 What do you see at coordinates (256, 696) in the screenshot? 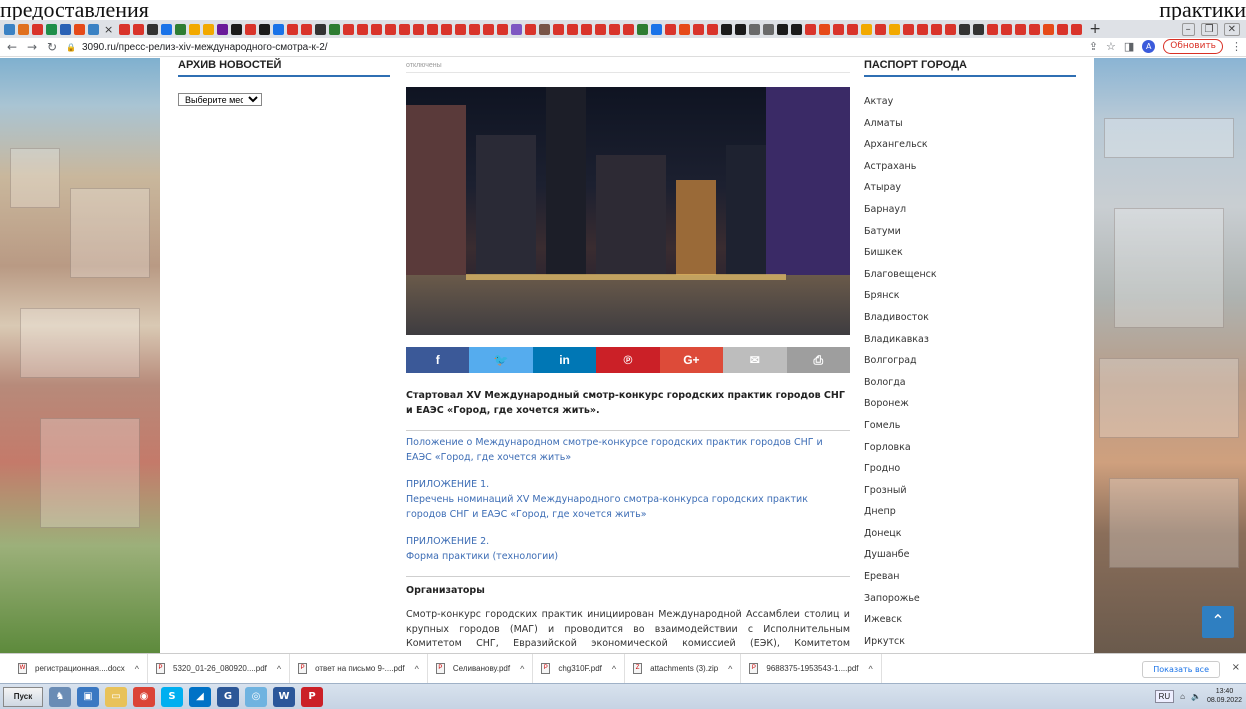
I see `taskbar-app-browser2: ◎` at bounding box center [256, 696].